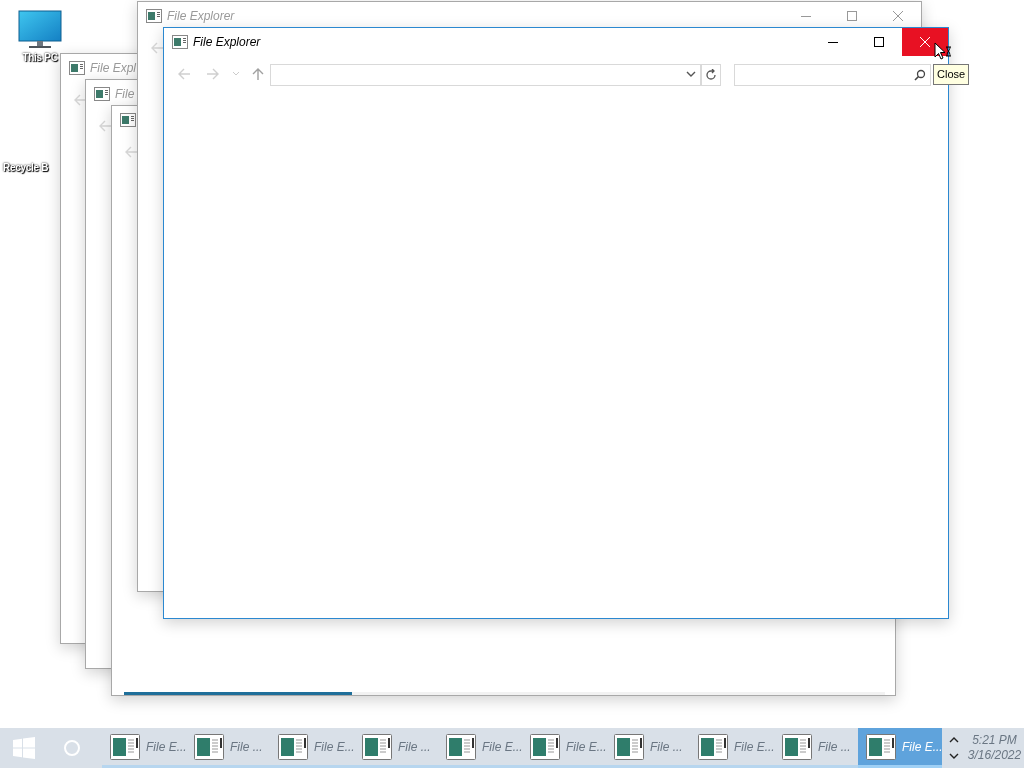  Describe the element at coordinates (213, 74) in the screenshot. I see `forward-icon` at that location.